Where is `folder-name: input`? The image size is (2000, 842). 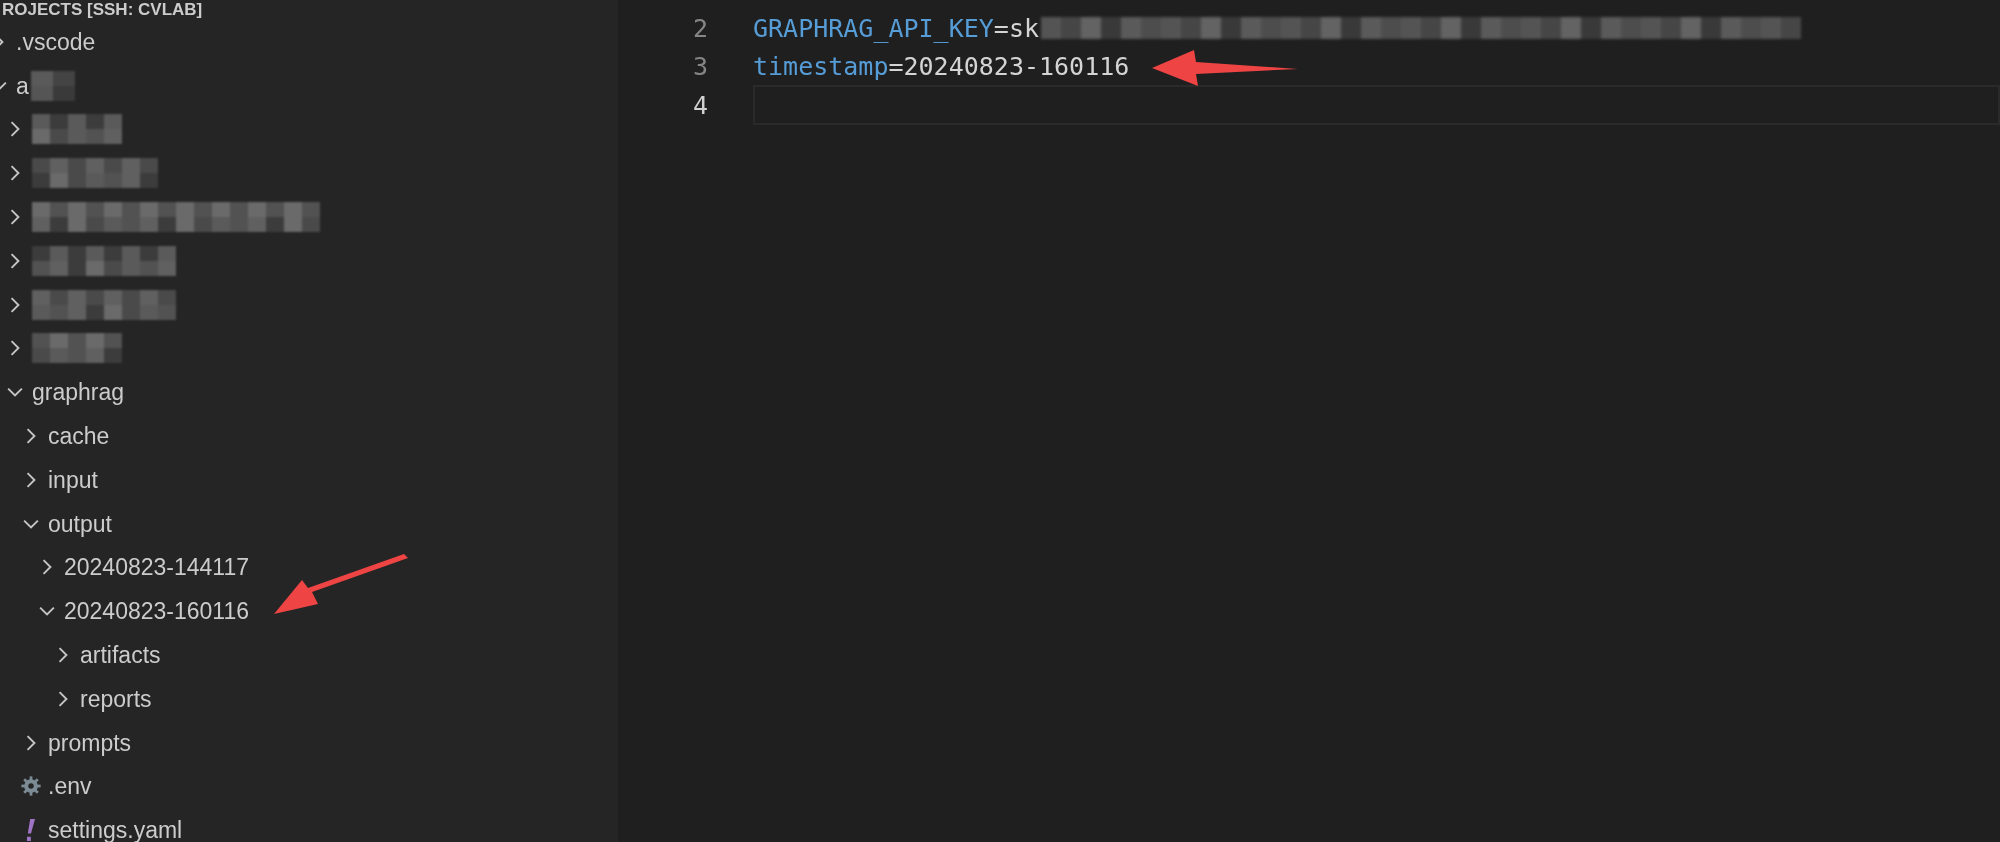
folder-name: input is located at coordinates (73, 479).